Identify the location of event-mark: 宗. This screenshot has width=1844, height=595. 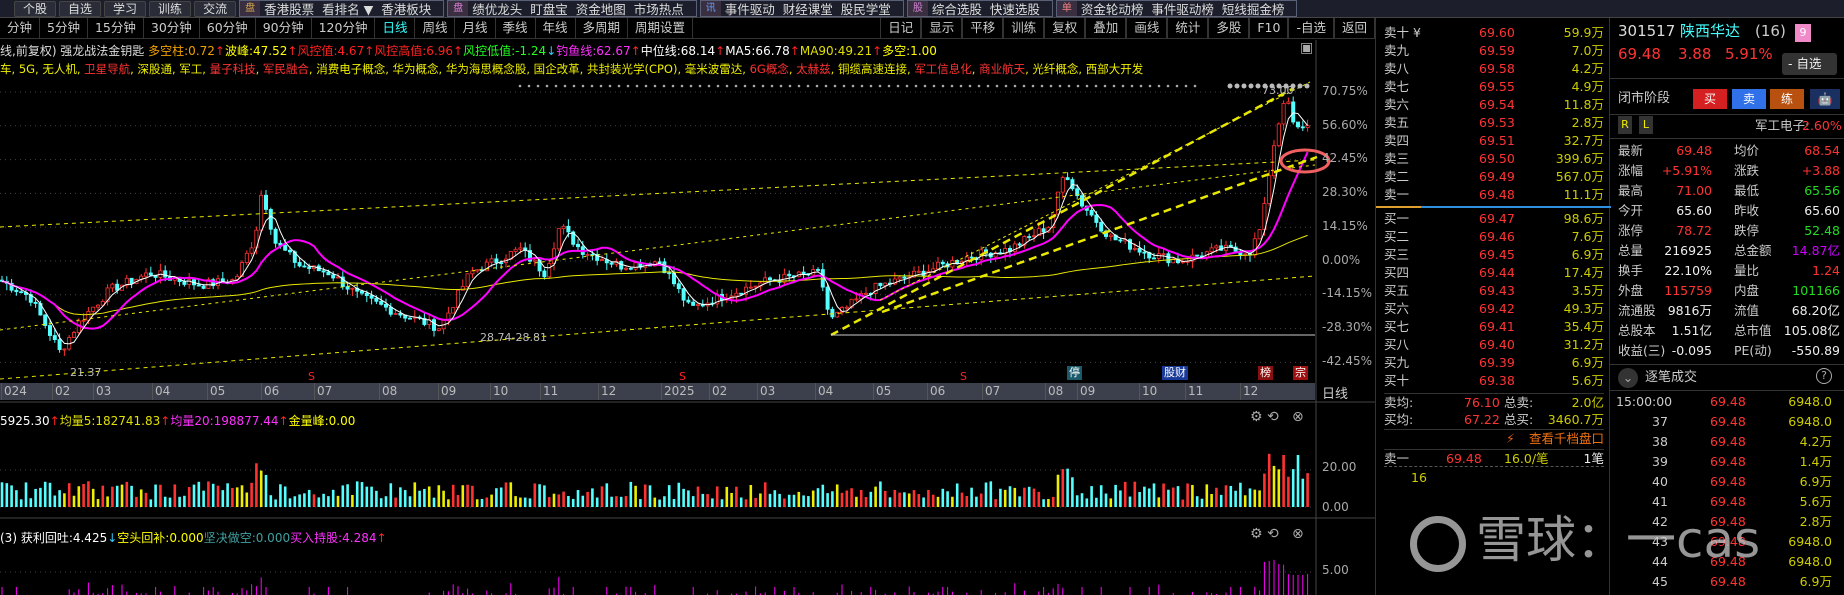
(1300, 373).